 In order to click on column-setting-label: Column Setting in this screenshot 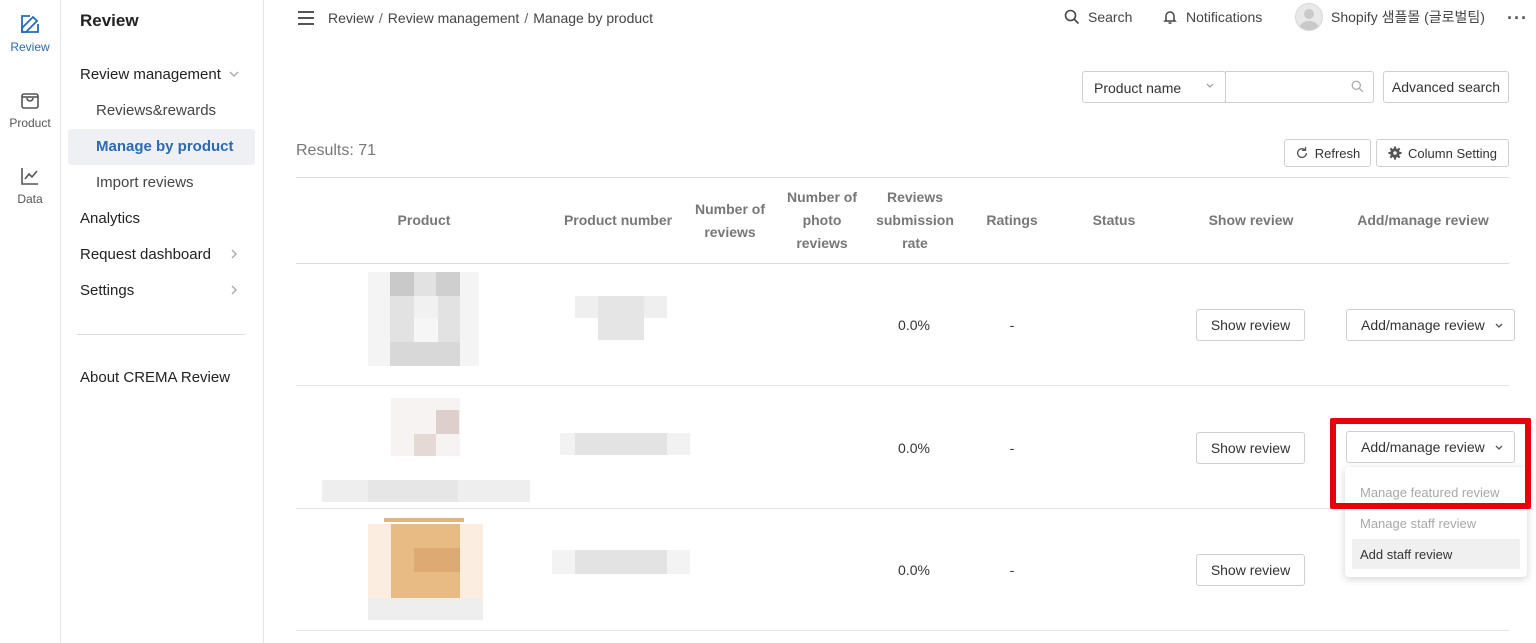, I will do `click(1452, 153)`.